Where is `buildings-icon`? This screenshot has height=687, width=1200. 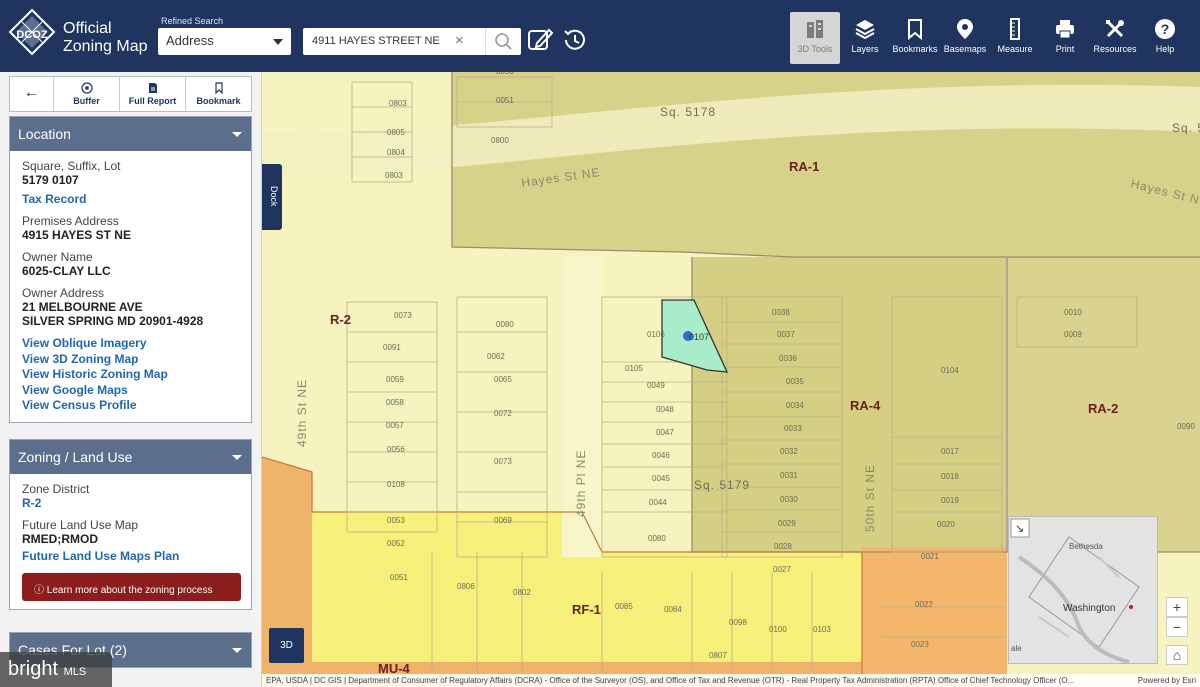
buildings-icon is located at coordinates (815, 29).